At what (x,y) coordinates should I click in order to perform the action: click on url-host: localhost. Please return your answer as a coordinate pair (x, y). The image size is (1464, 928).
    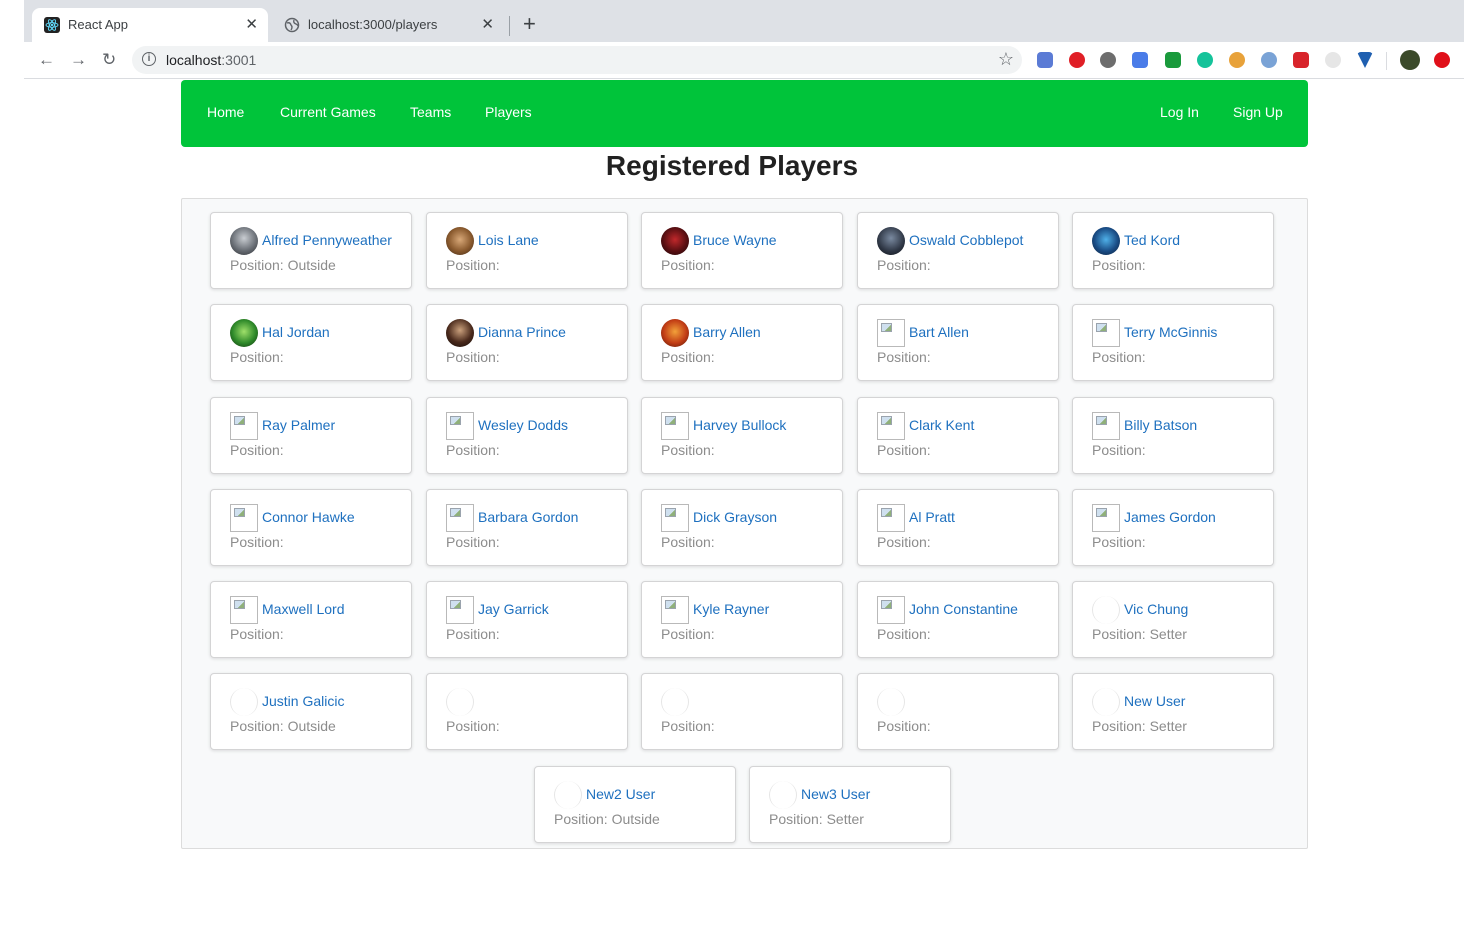
    Looking at the image, I should click on (194, 60).